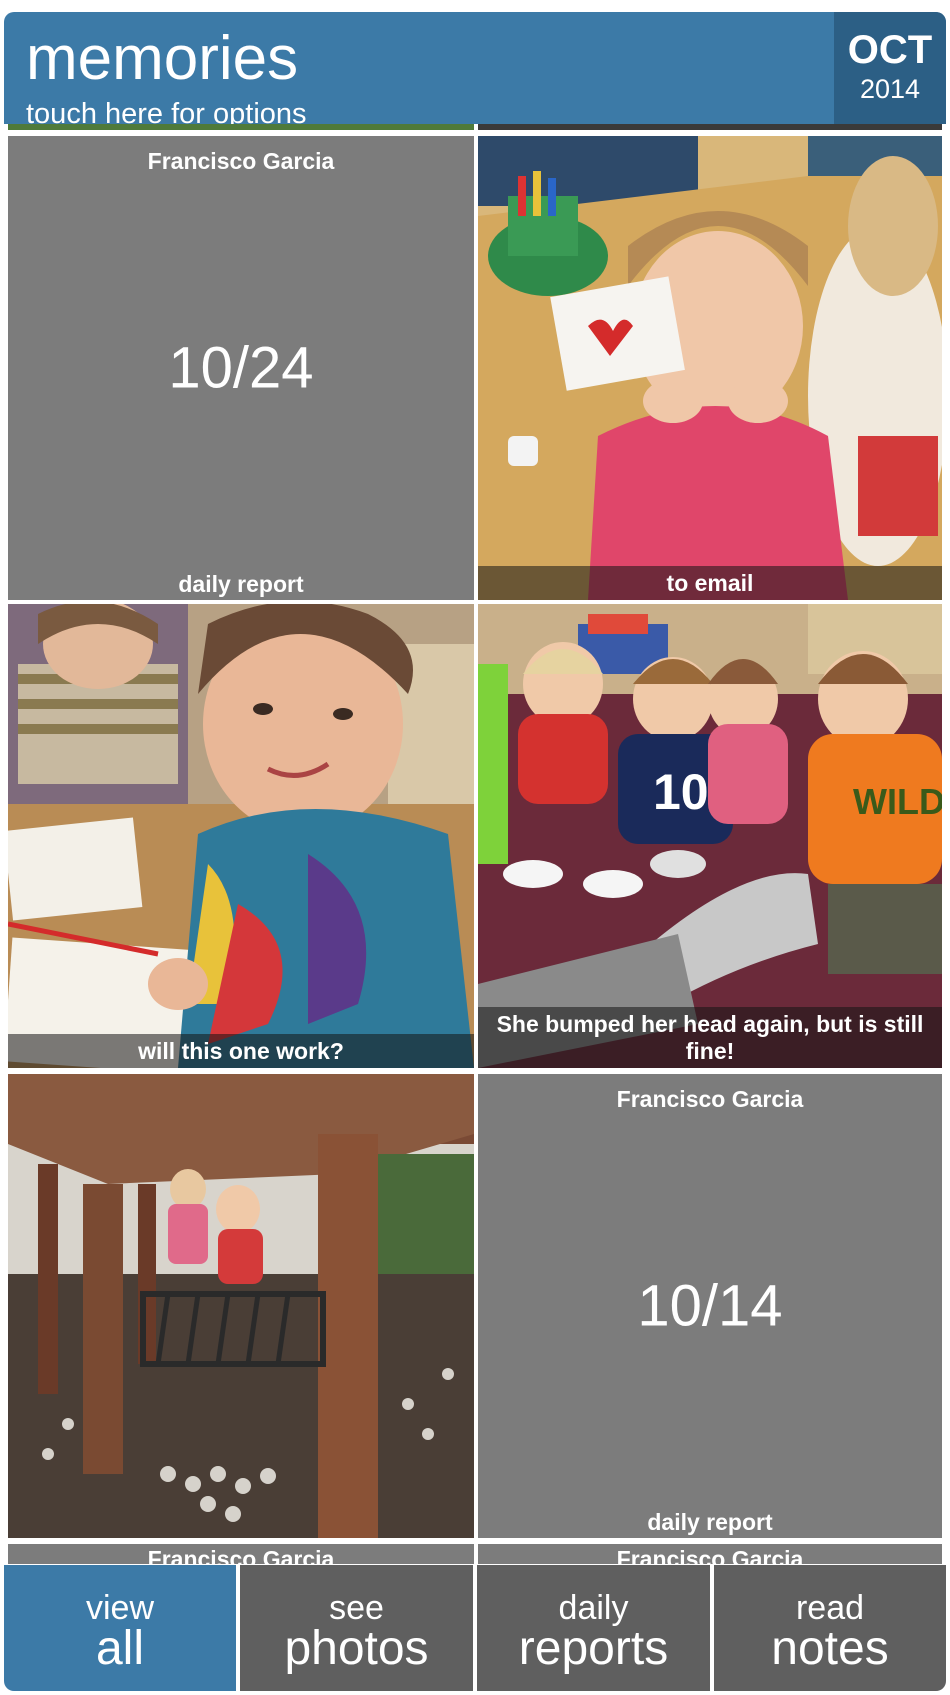 The height and width of the screenshot is (1695, 950). I want to click on app-title: memories, so click(162, 58).